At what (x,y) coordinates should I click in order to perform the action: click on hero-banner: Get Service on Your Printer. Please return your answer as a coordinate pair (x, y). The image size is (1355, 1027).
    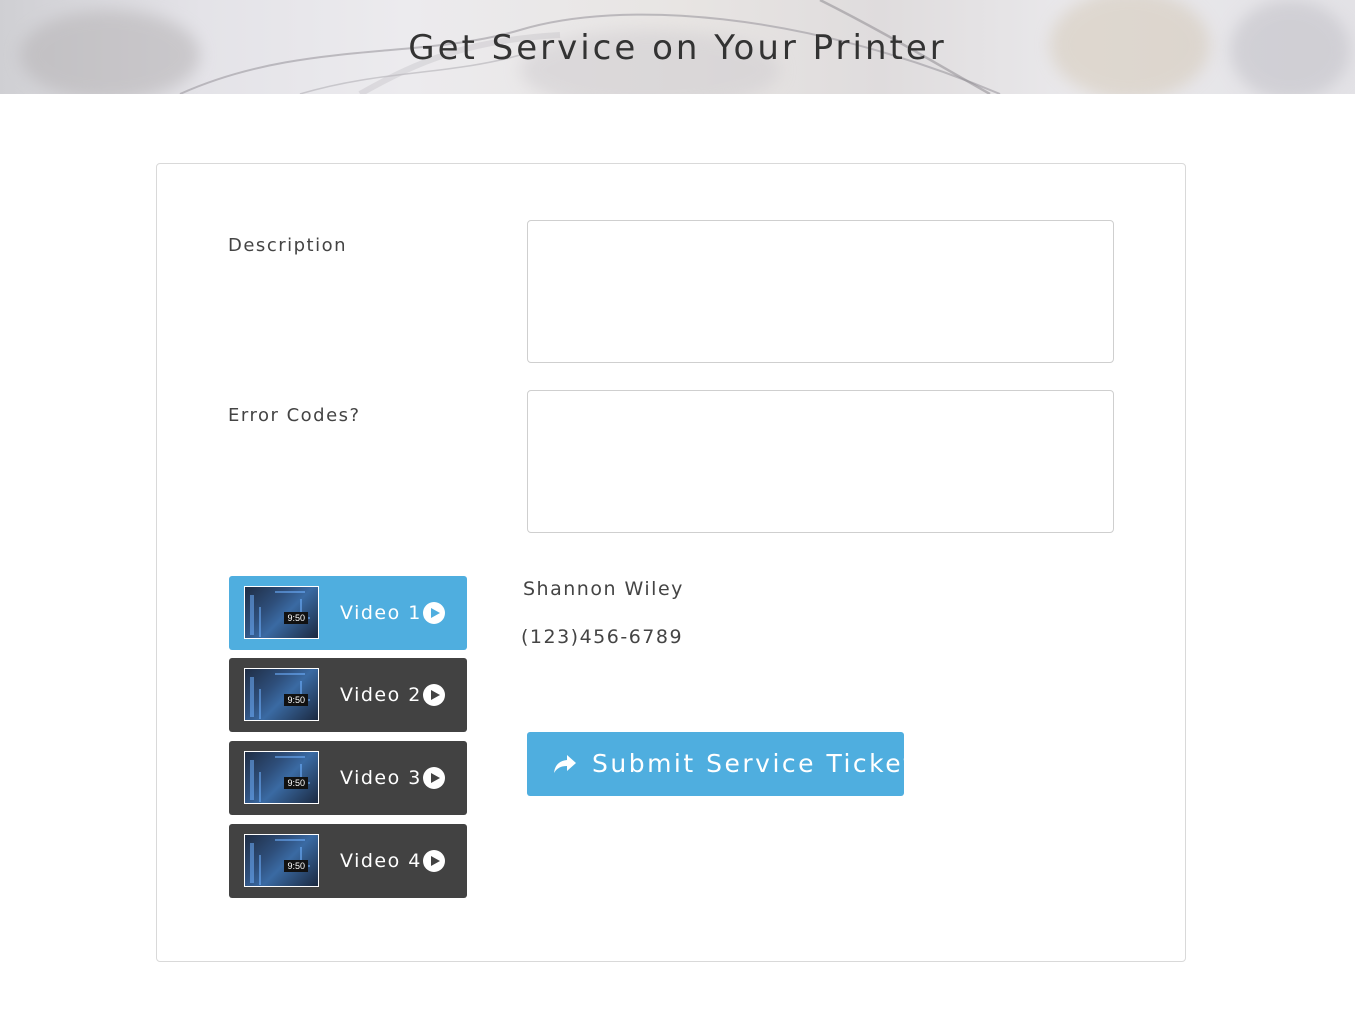
    Looking at the image, I should click on (677, 47).